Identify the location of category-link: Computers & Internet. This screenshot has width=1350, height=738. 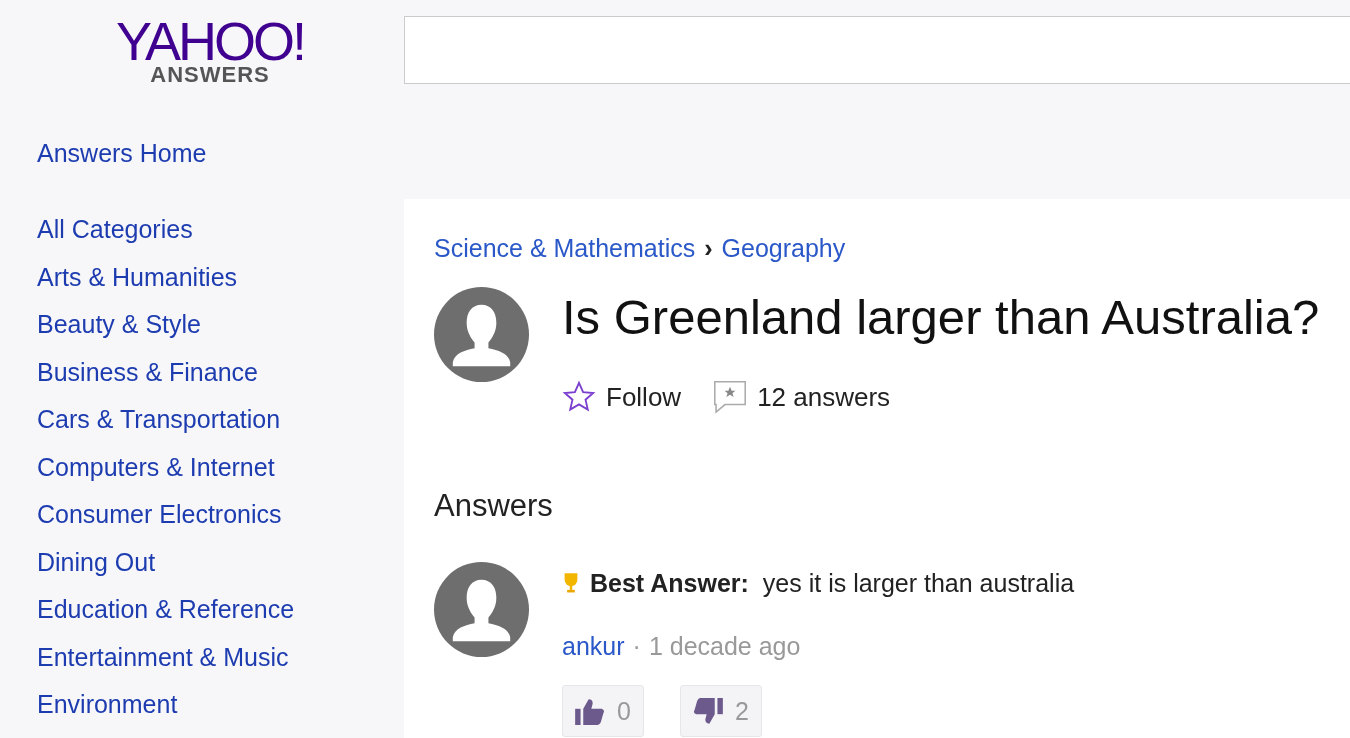
(220, 475).